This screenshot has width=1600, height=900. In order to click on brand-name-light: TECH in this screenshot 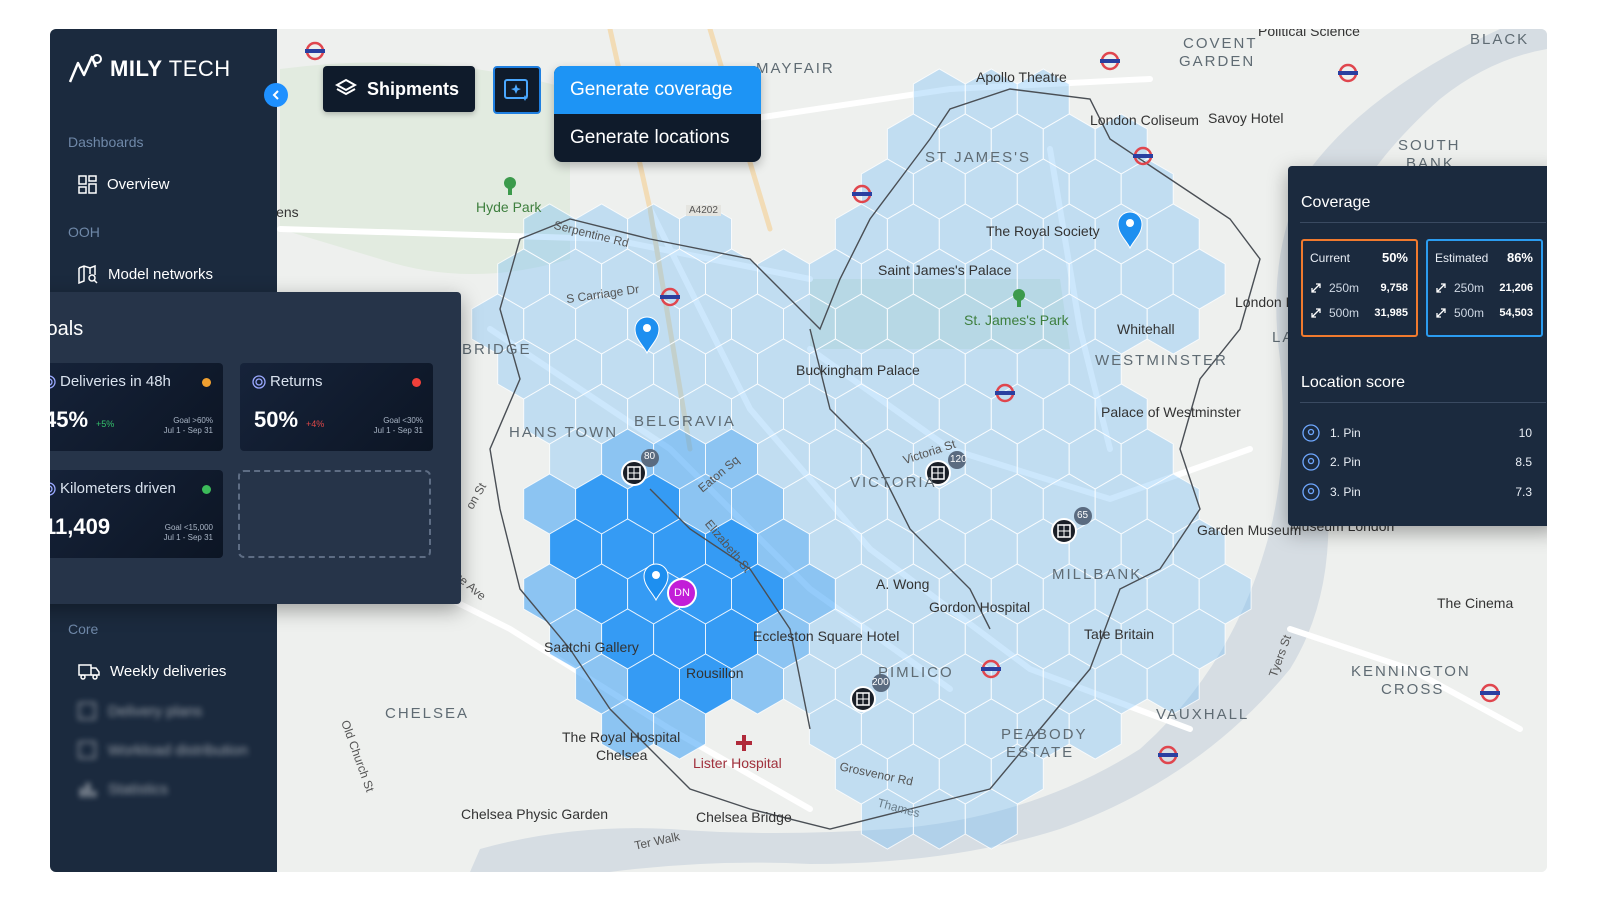, I will do `click(199, 68)`.